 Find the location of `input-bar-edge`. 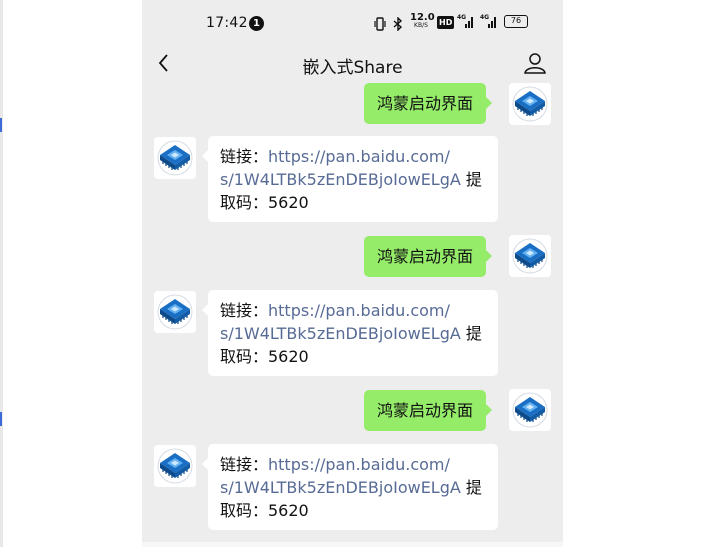

input-bar-edge is located at coordinates (352, 544).